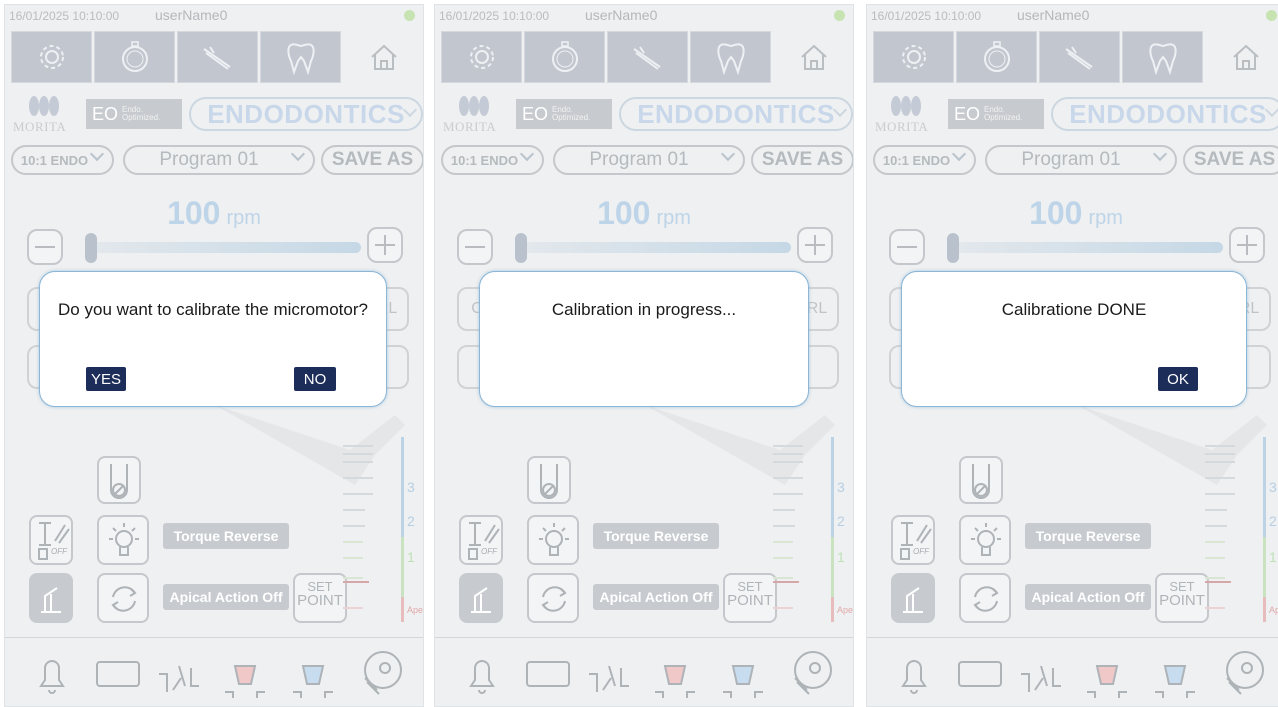 Image resolution: width=1278 pixels, height=707 pixels. What do you see at coordinates (841, 487) in the screenshot?
I see `scale-label-3: 3` at bounding box center [841, 487].